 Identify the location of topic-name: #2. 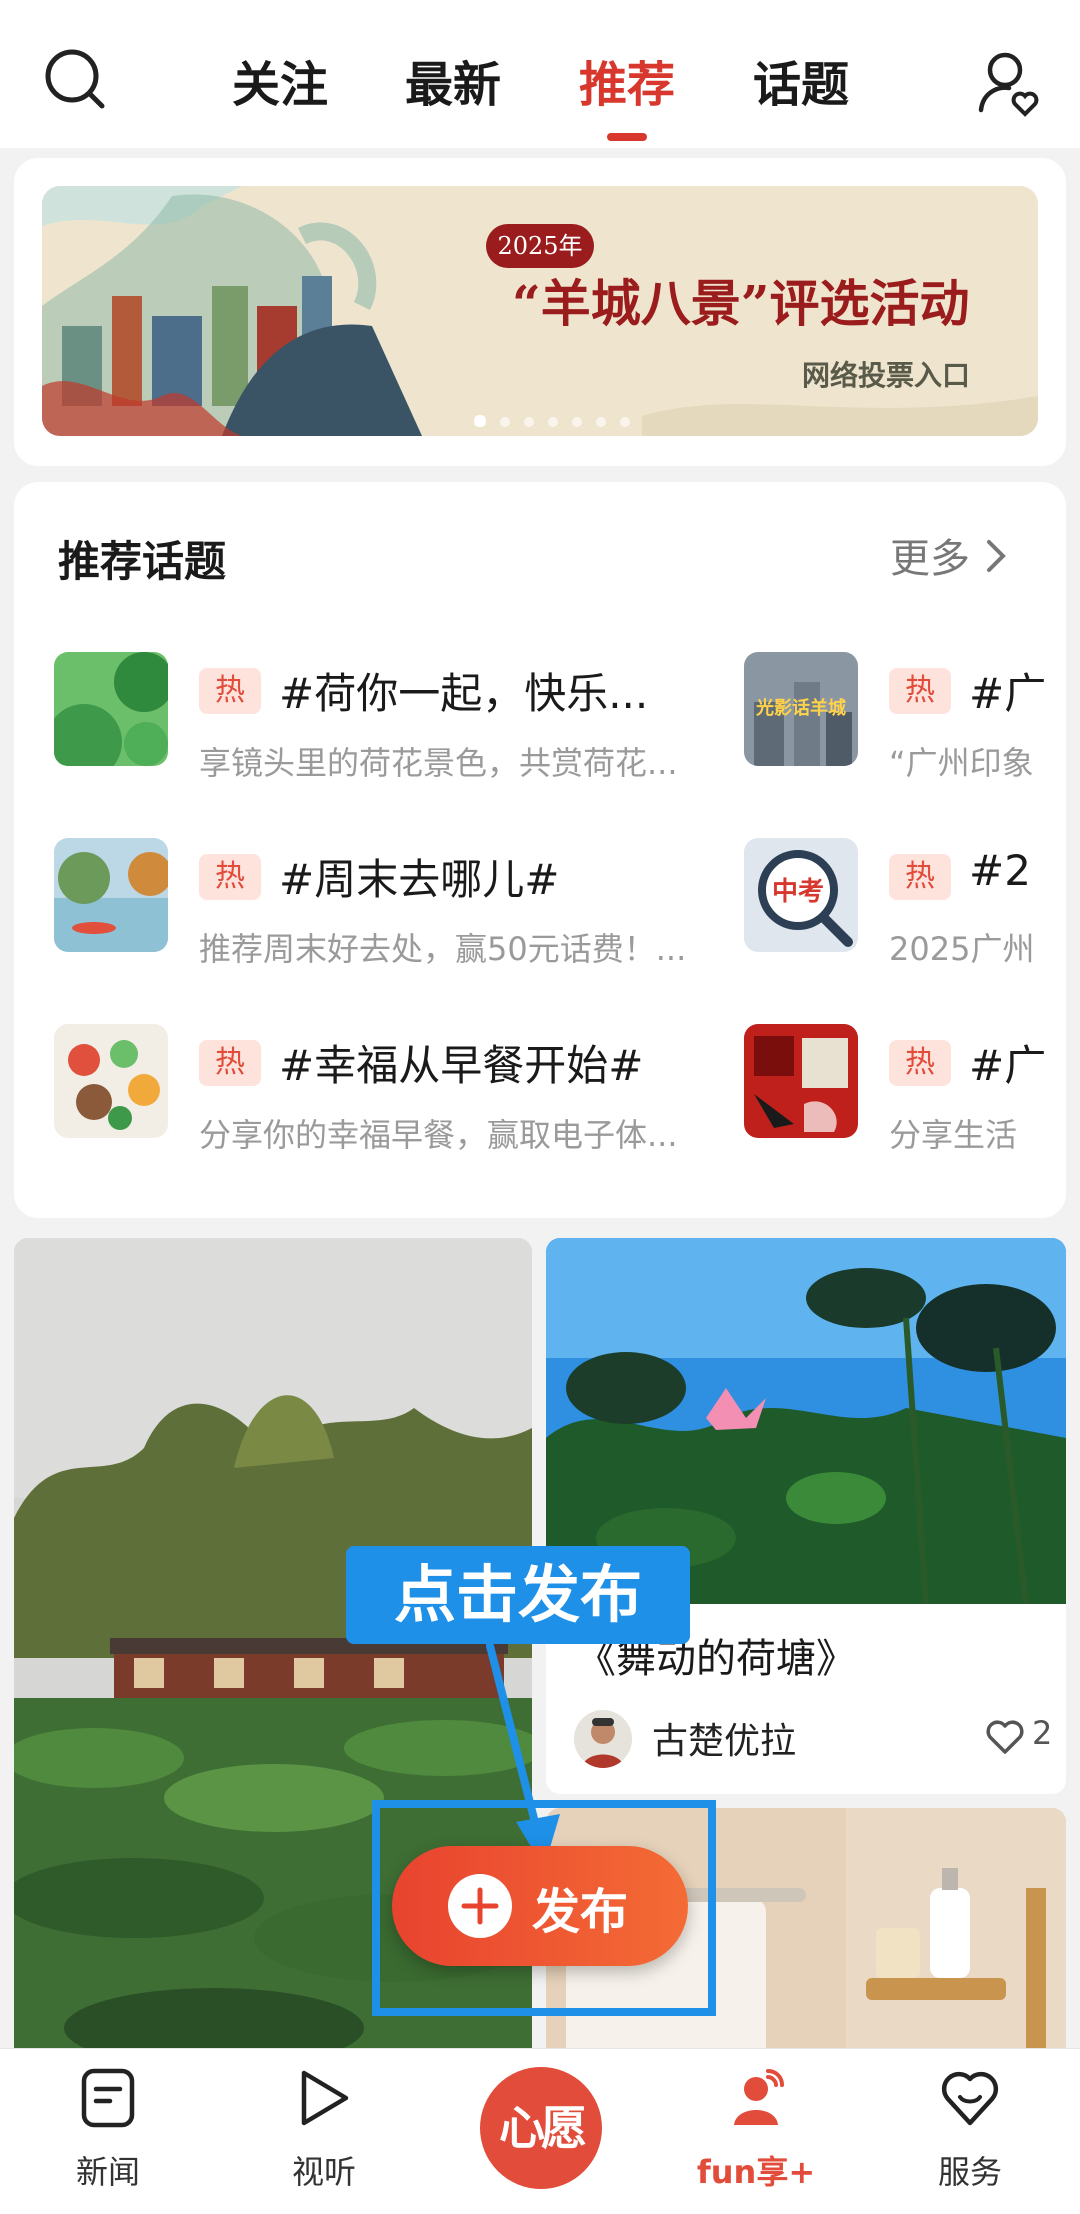
(1000, 870).